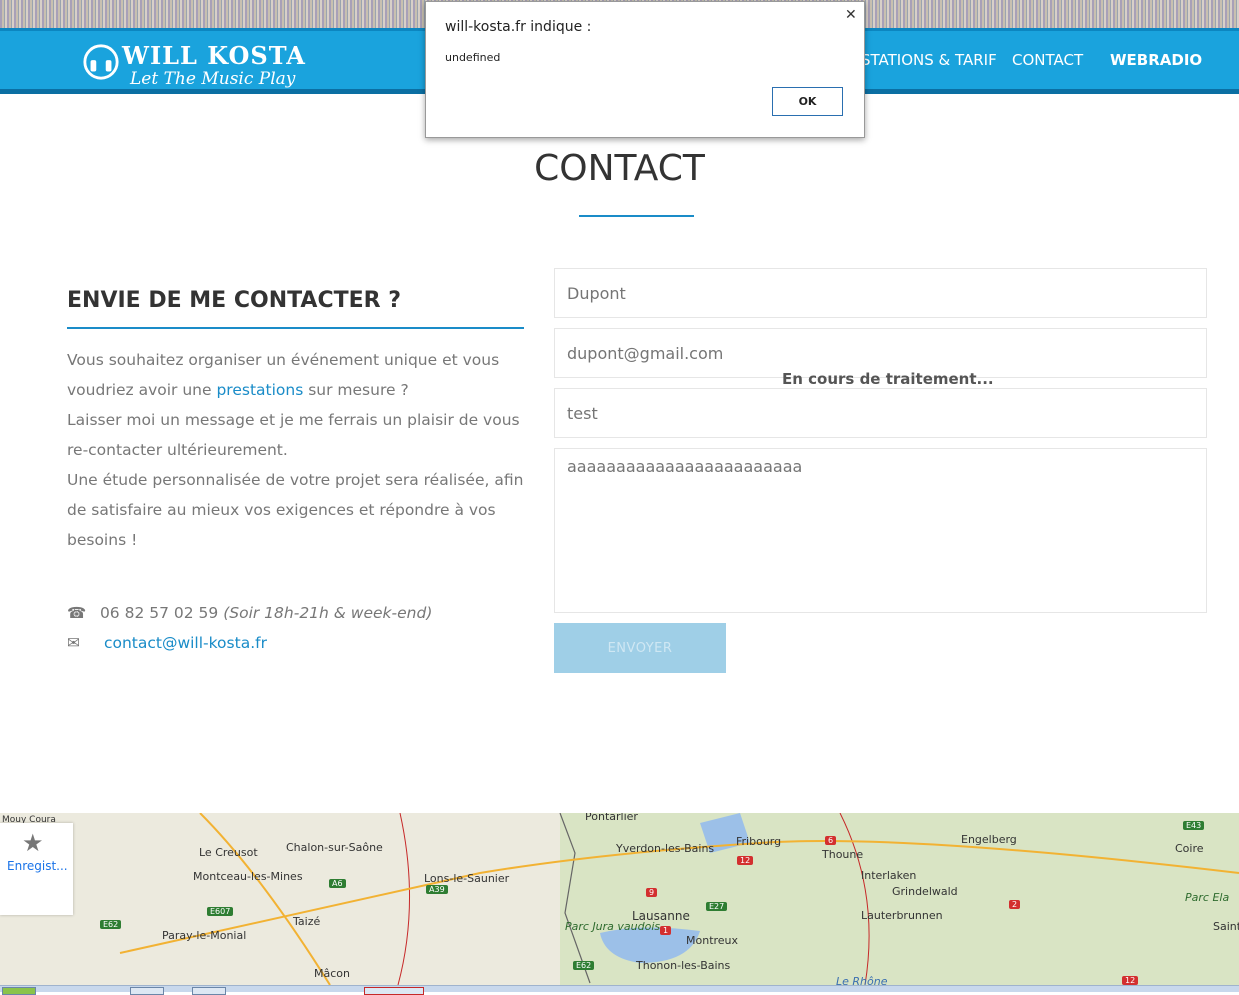 The width and height of the screenshot is (1239, 995). What do you see at coordinates (295, 328) in the screenshot?
I see `heading-divider` at bounding box center [295, 328].